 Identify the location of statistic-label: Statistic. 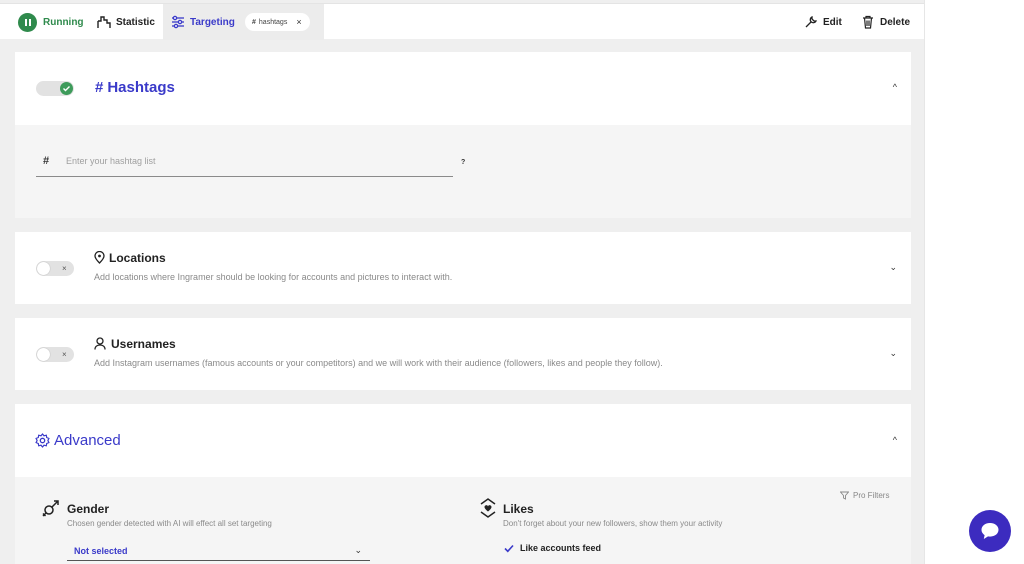
(135, 22).